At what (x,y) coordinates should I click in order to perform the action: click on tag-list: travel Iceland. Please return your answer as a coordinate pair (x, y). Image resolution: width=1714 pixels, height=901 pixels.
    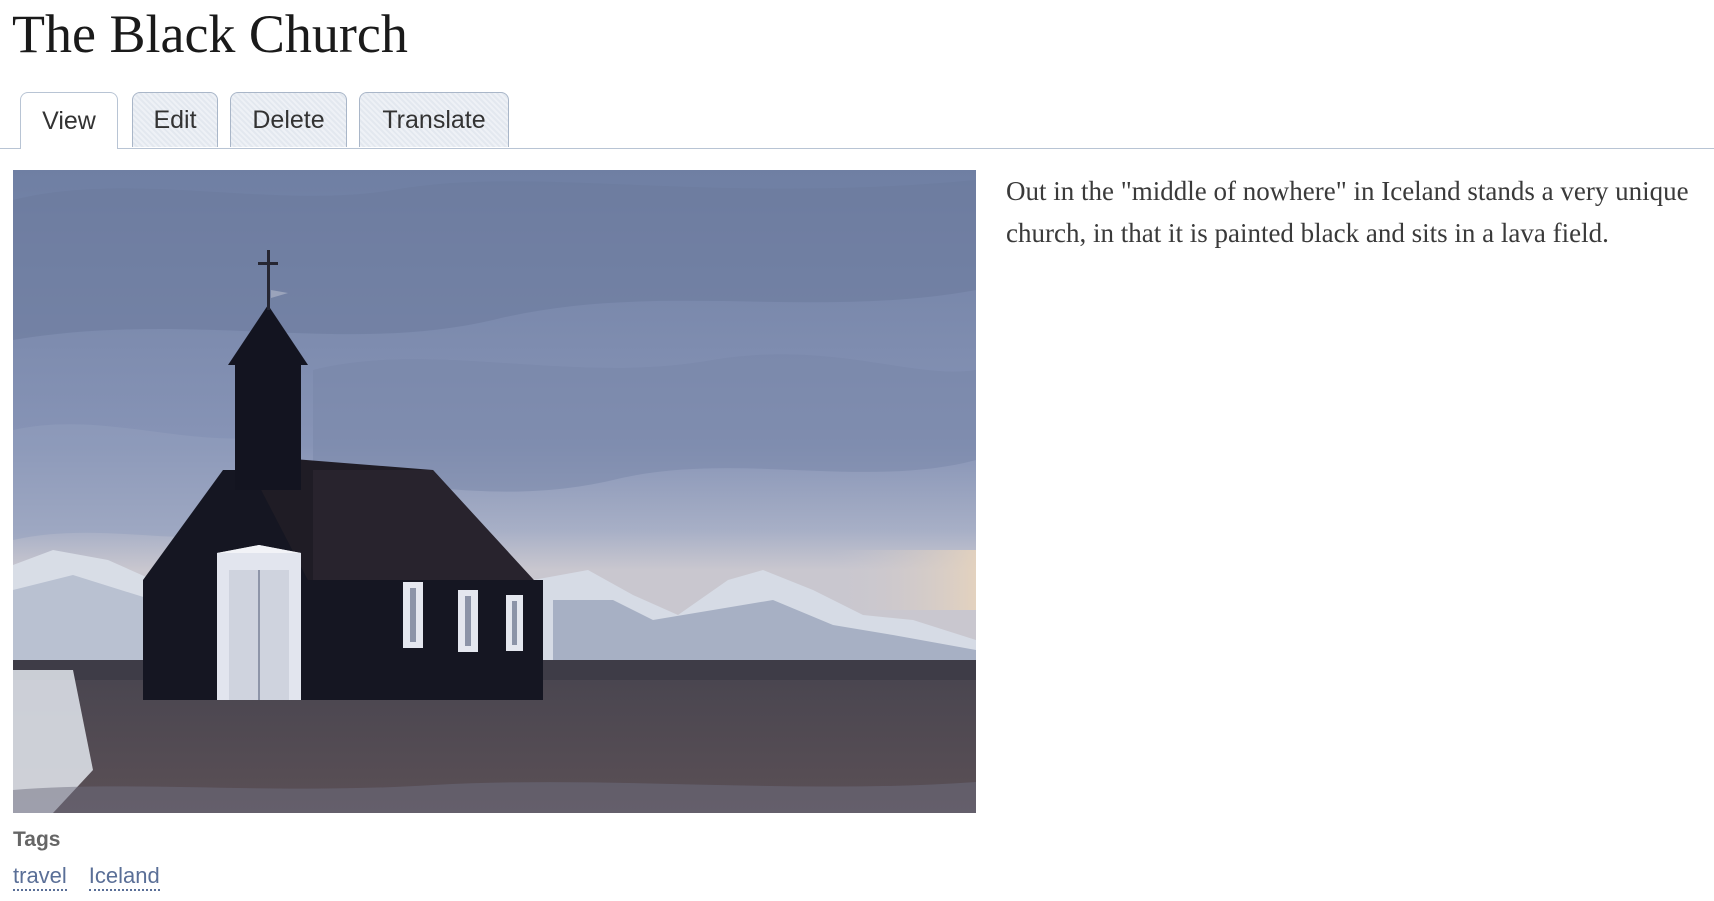
    Looking at the image, I should click on (86, 877).